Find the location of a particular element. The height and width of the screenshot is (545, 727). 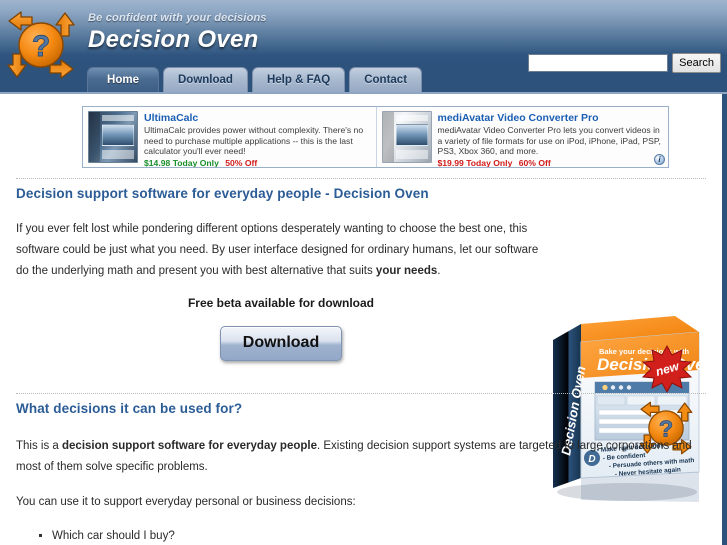

nav-tab-home: Home is located at coordinates (123, 79).